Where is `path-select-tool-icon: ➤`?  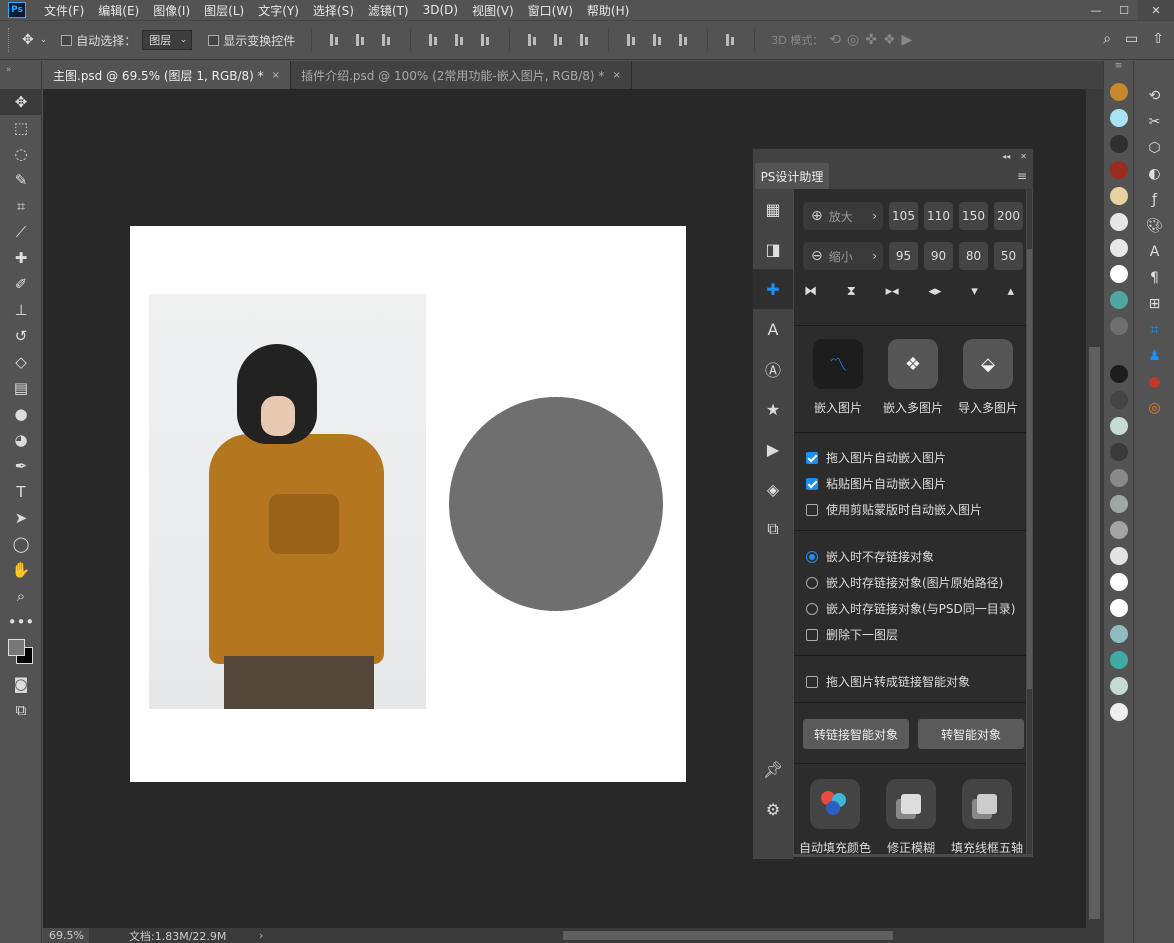
path-select-tool-icon: ➤ is located at coordinates (21, 518).